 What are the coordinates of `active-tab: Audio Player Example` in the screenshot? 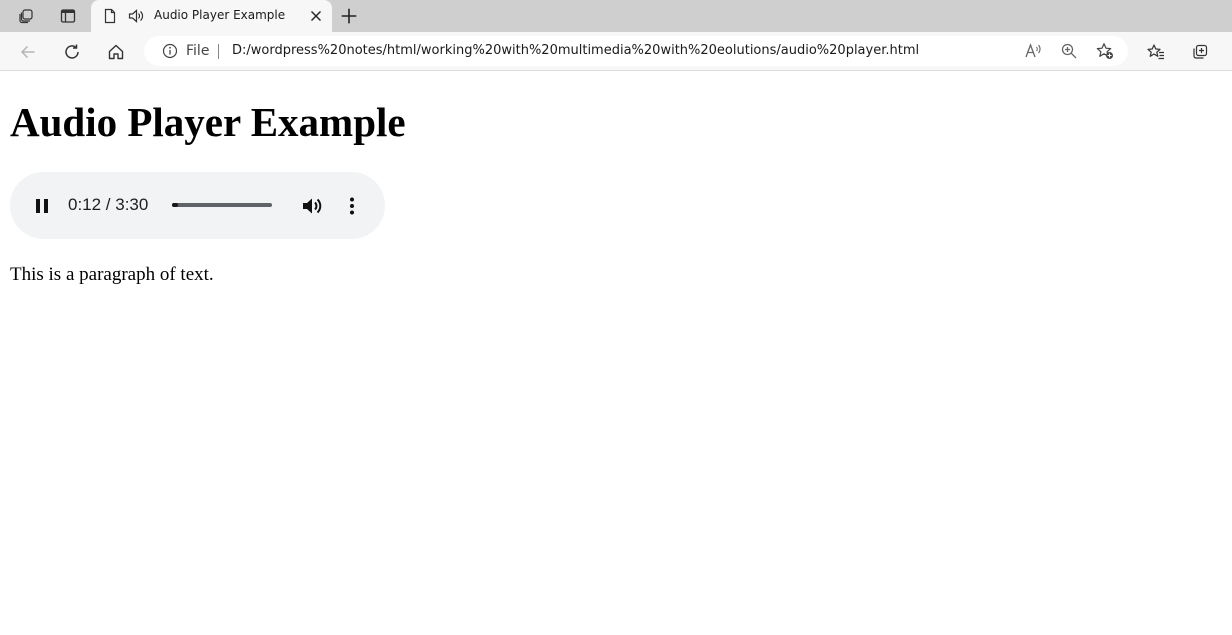 It's located at (211, 16).